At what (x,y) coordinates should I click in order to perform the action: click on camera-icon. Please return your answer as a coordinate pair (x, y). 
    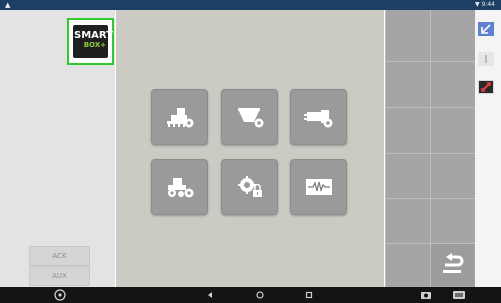
    Looking at the image, I should click on (426, 295).